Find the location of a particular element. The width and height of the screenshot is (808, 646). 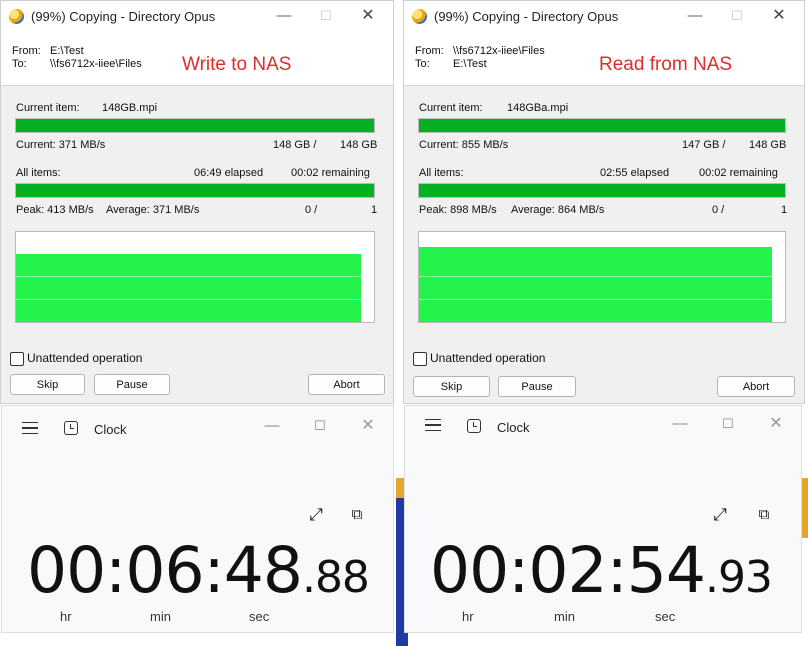

peak-speed: Peak: 898 MB/s is located at coordinates (458, 210).